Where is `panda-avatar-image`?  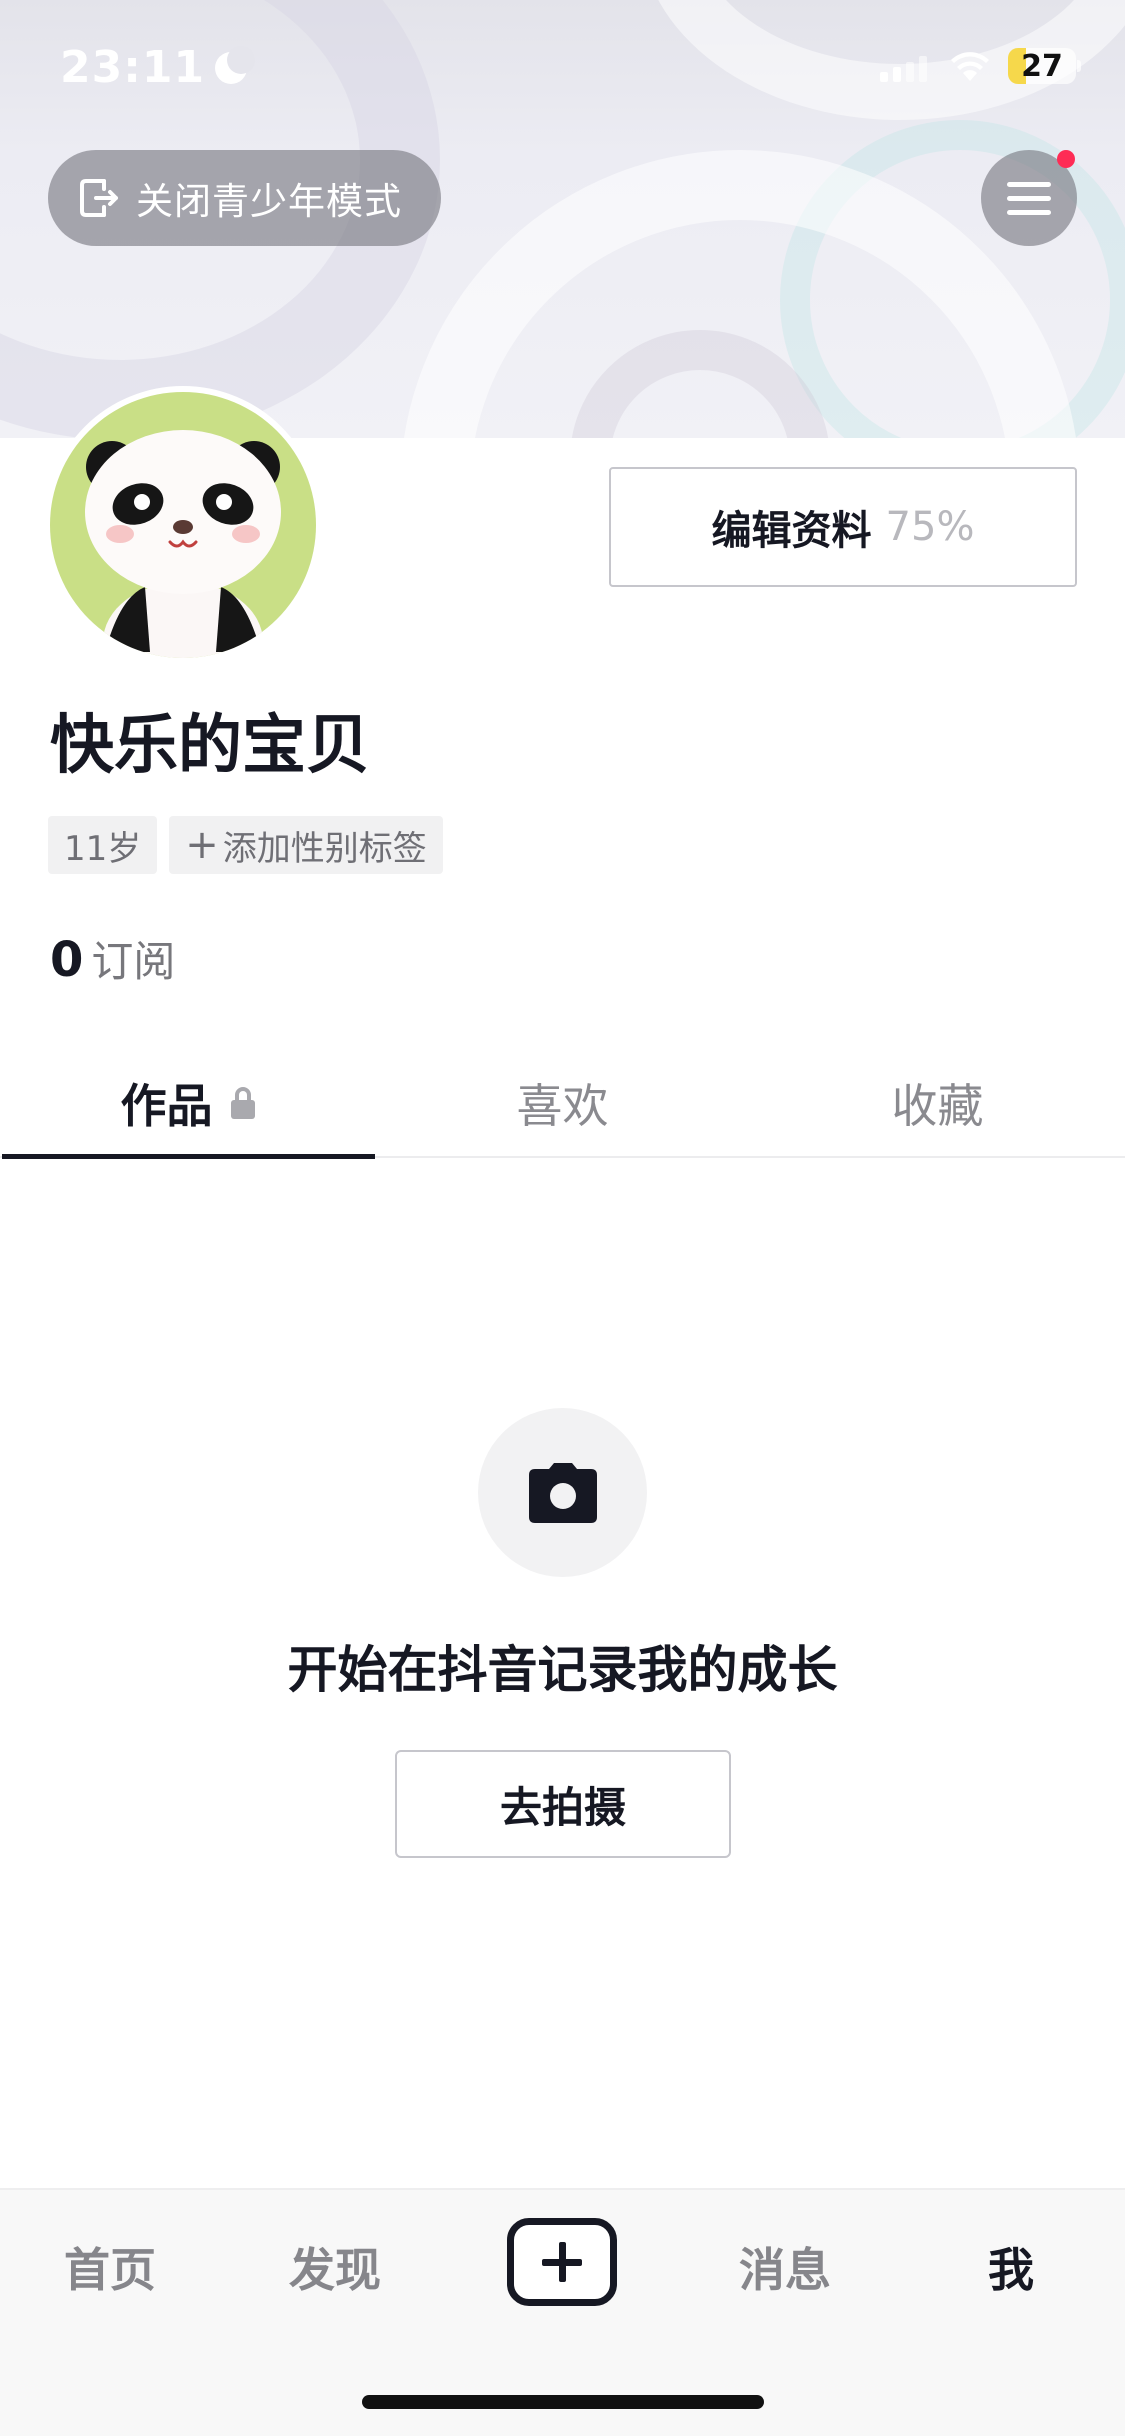 panda-avatar-image is located at coordinates (183, 525).